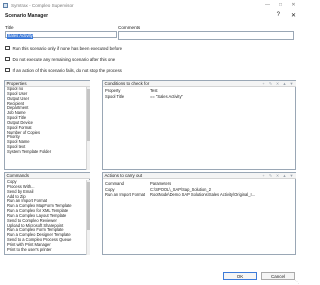  I want to click on table-cell: Run an Import Format, so click(125, 195).